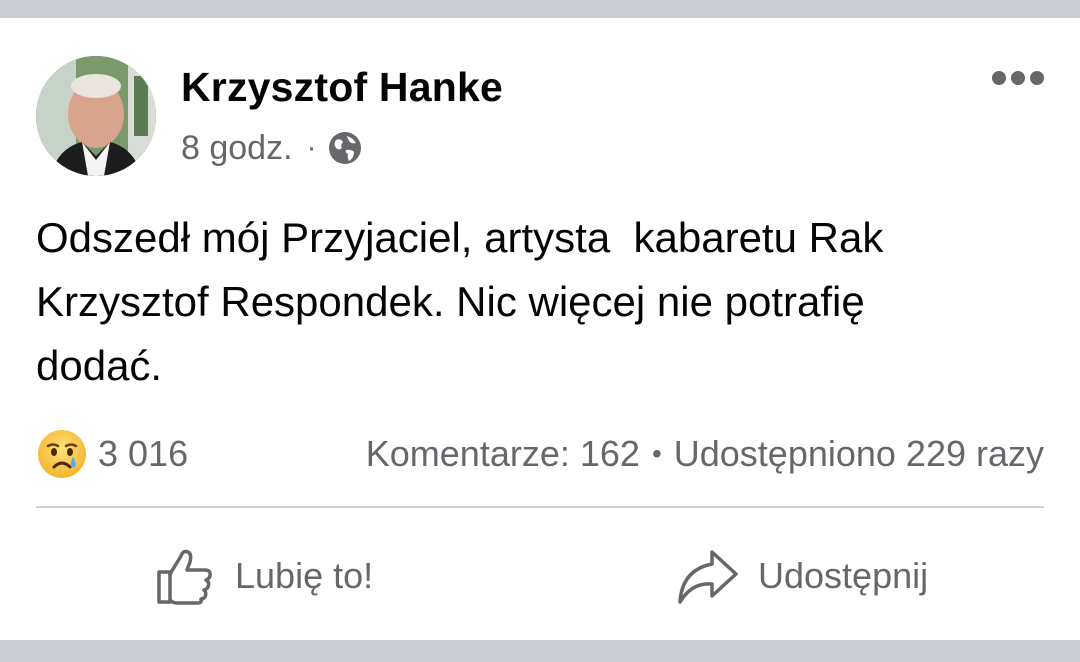 The image size is (1080, 662). What do you see at coordinates (859, 454) in the screenshot?
I see `shares-count: Udostępniono 229 razy` at bounding box center [859, 454].